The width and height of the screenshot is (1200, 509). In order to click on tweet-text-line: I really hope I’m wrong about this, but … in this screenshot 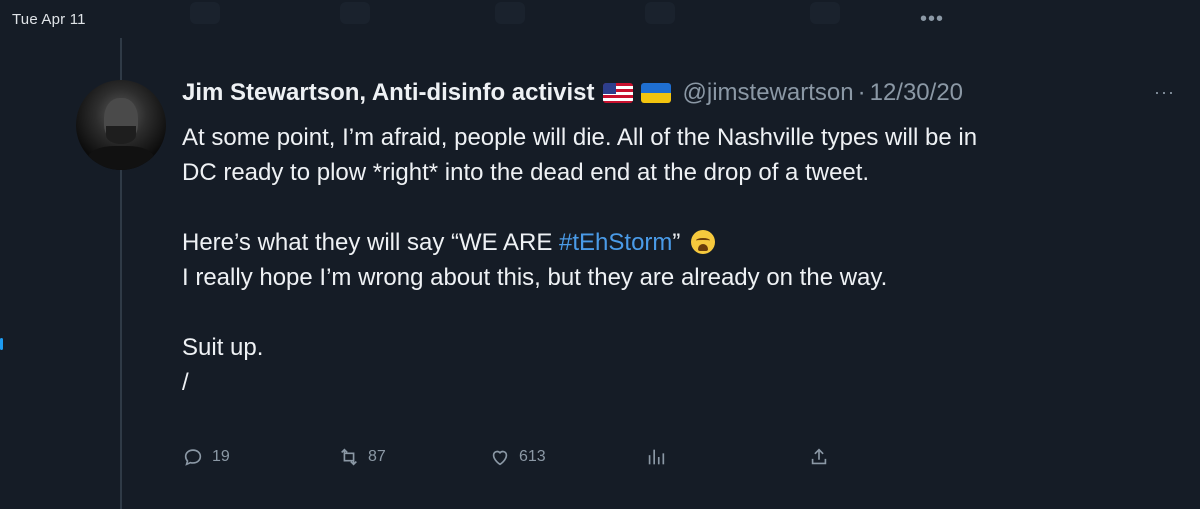, I will do `click(535, 277)`.